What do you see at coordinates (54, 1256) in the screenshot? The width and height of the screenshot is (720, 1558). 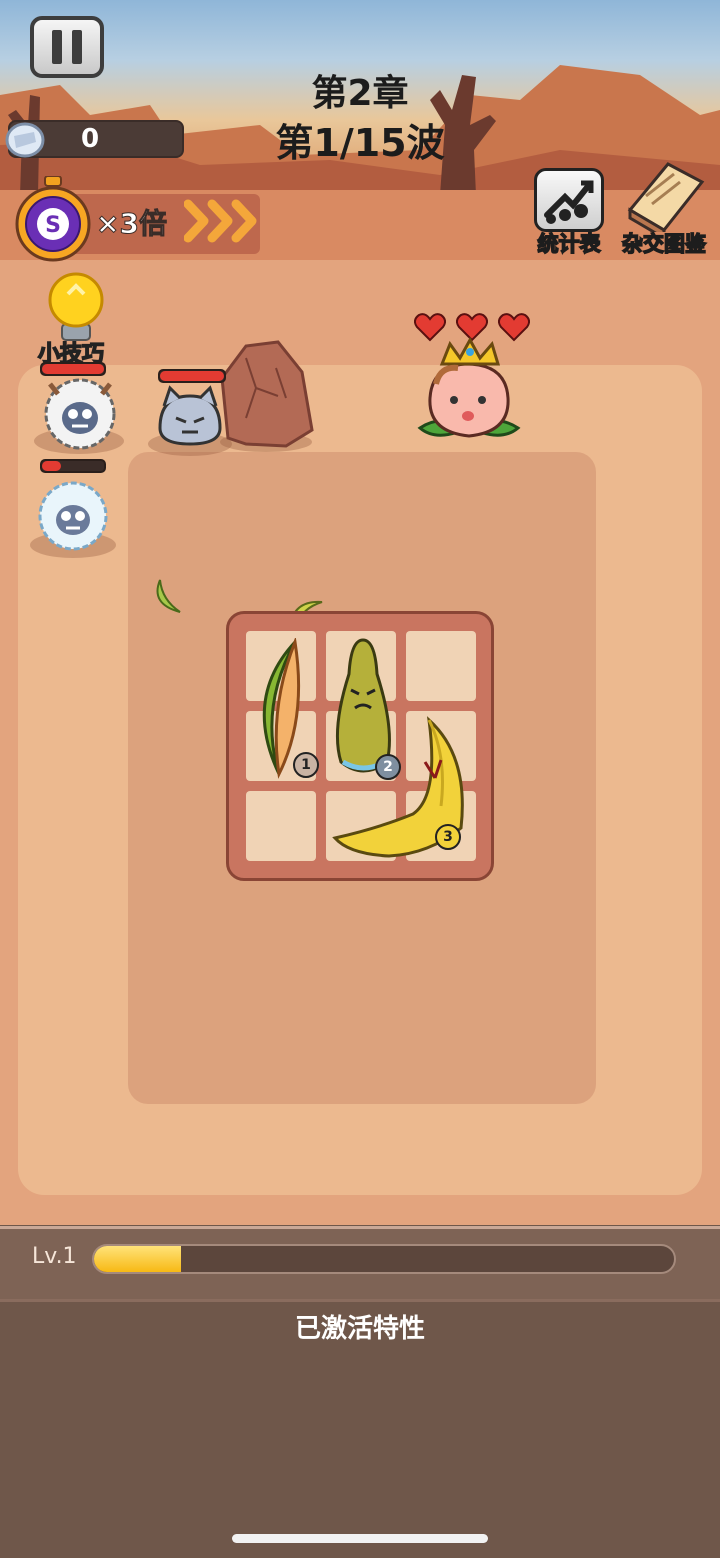 I see `level-label: Lv.1` at bounding box center [54, 1256].